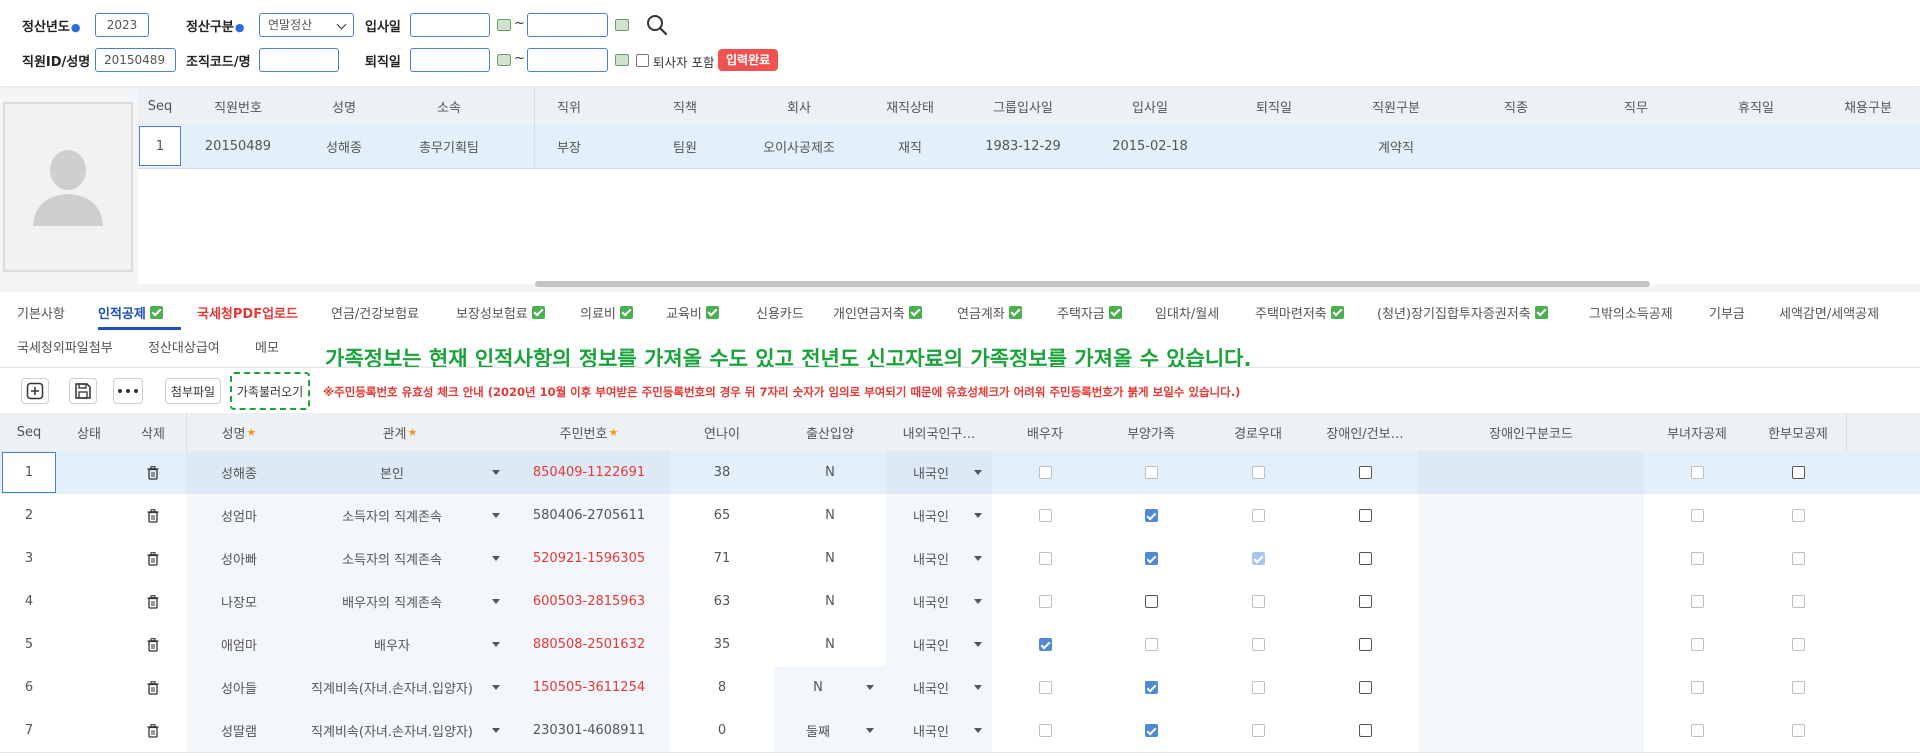 This screenshot has width=1920, height=755. What do you see at coordinates (270, 391) in the screenshot?
I see `load-family-button: 가족불러오기` at bounding box center [270, 391].